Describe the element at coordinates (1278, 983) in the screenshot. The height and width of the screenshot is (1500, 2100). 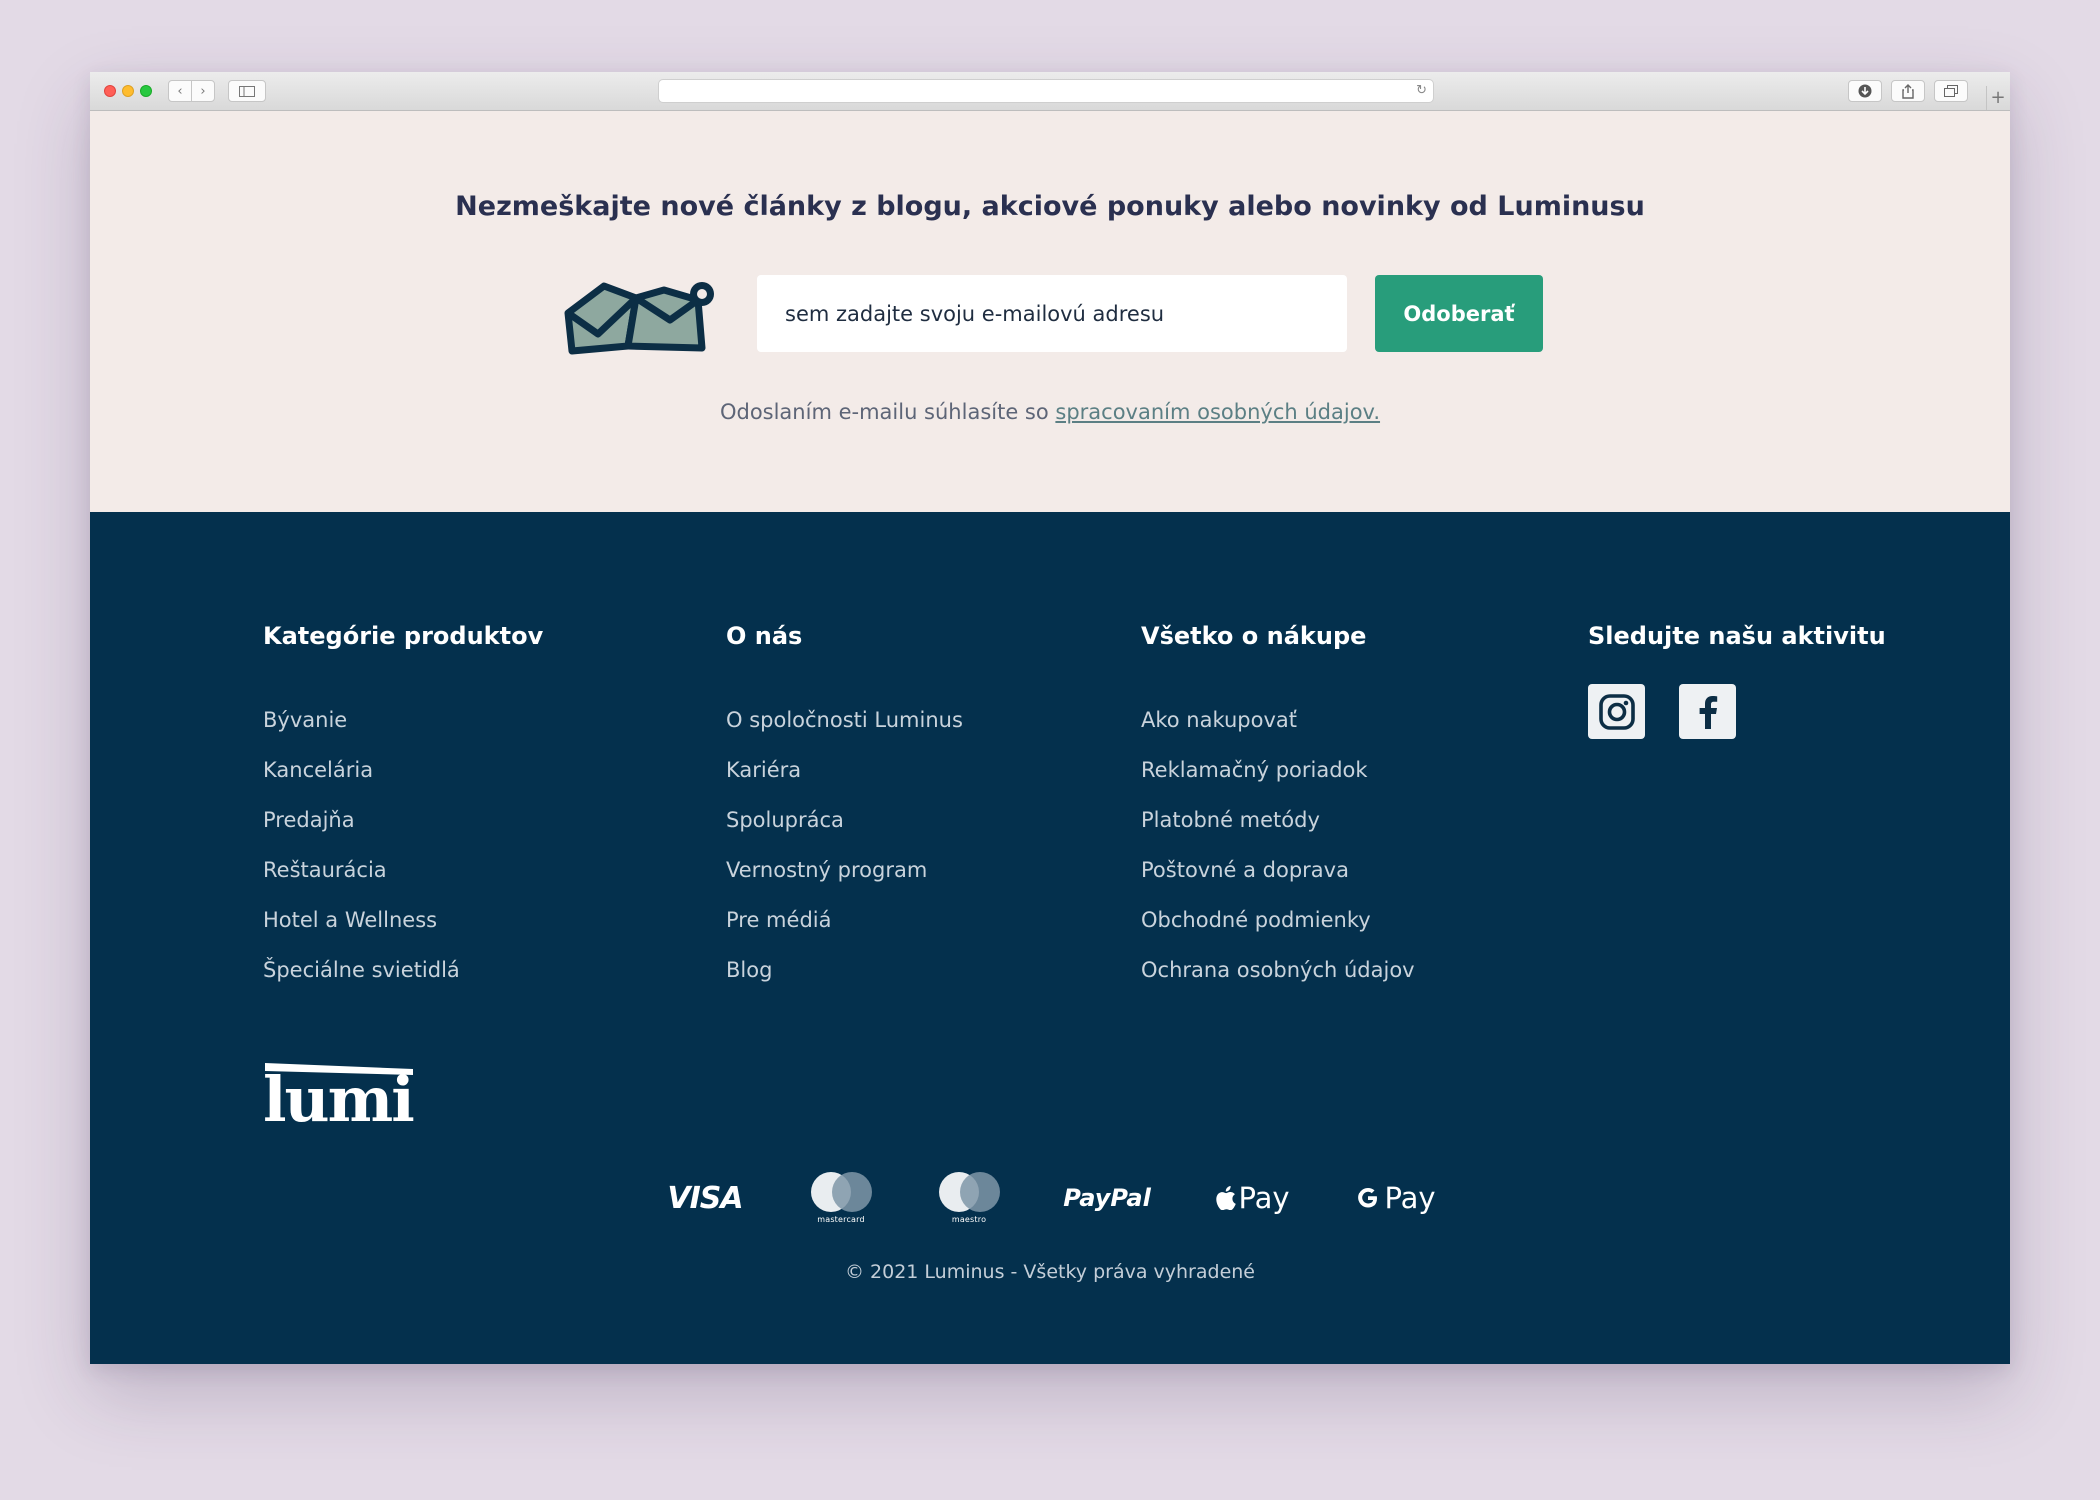
I see `footer-link: Ochrana osobných údajov` at that location.